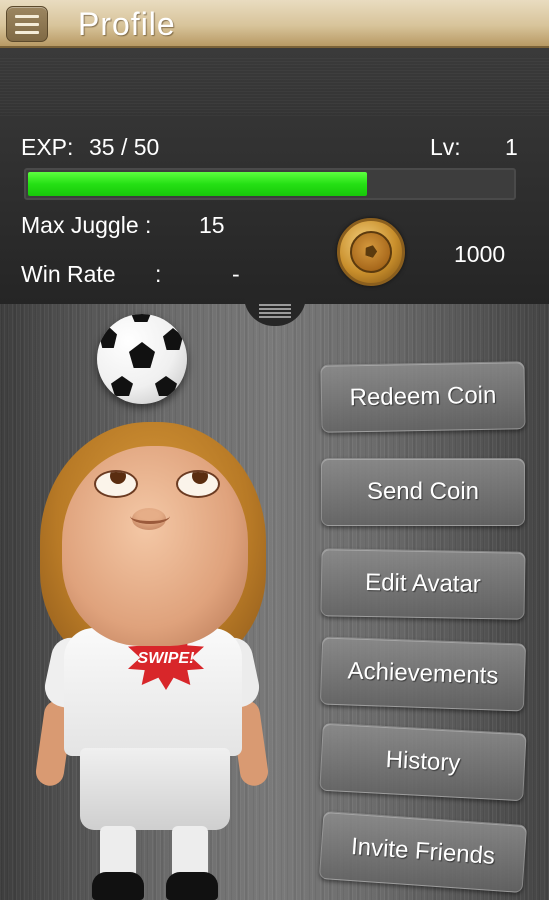  What do you see at coordinates (116, 484) in the screenshot?
I see `avatar-left-eye` at bounding box center [116, 484].